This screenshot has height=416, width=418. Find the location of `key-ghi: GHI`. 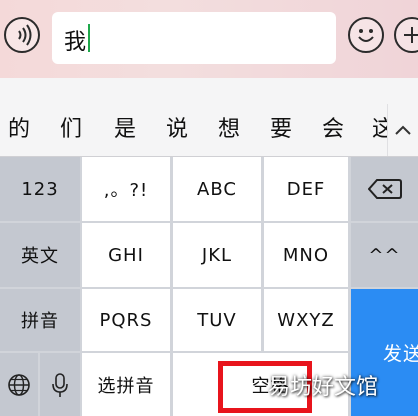

key-ghi: GHI is located at coordinates (126, 255).